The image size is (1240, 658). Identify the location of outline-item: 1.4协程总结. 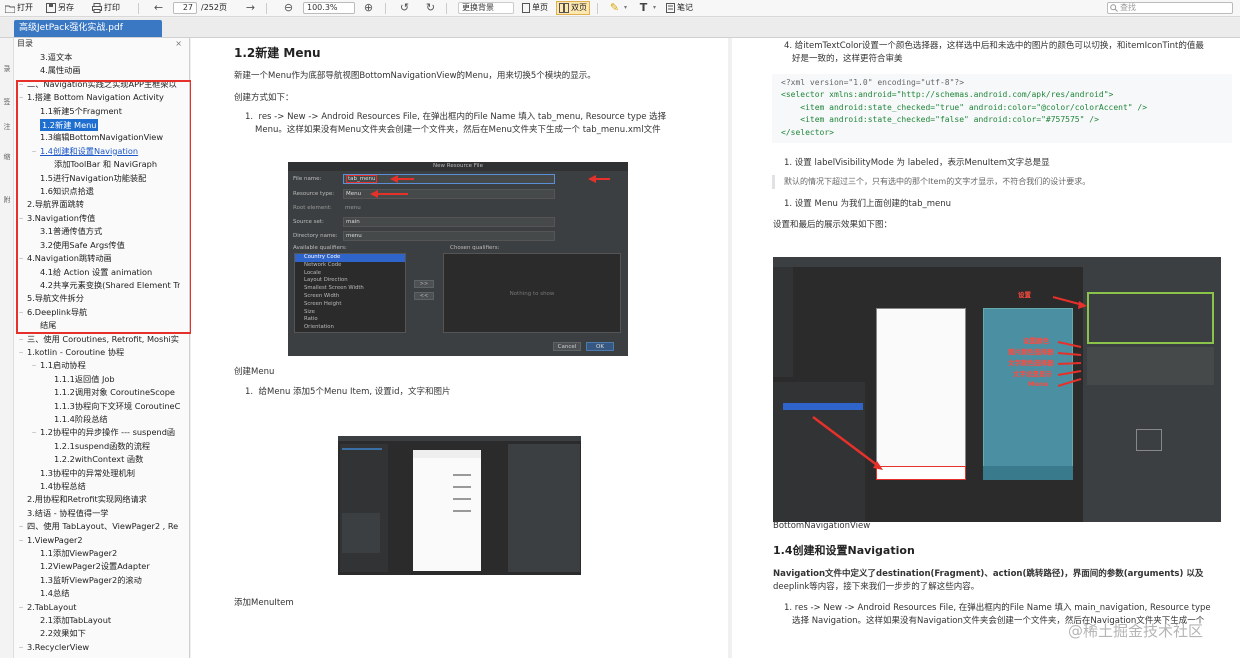
(97, 486).